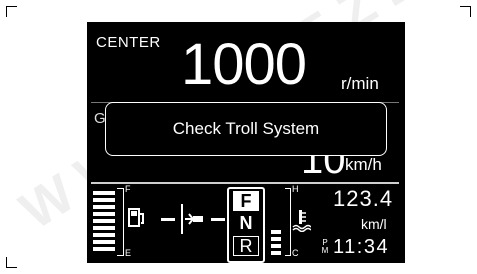 The width and height of the screenshot is (477, 274). What do you see at coordinates (218, 219) in the screenshot?
I see `trim-indicator-right` at bounding box center [218, 219].